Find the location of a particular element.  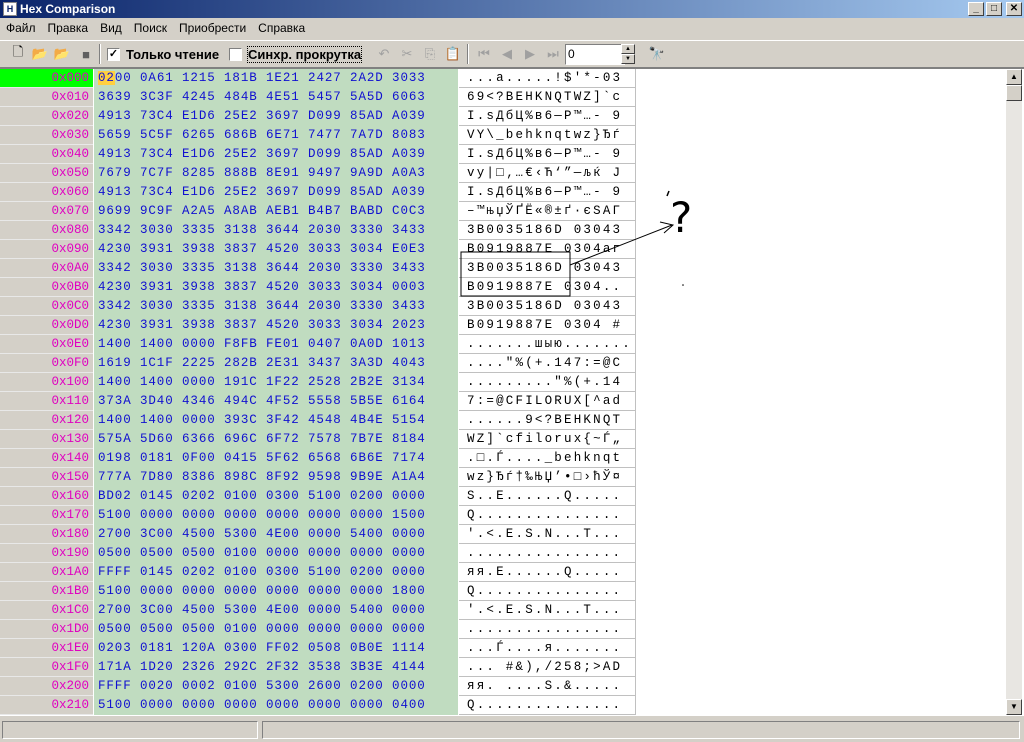

row-hex-bytes: 5100 0000 0000 0000 0000 0000 0000 0400 is located at coordinates (276, 705).